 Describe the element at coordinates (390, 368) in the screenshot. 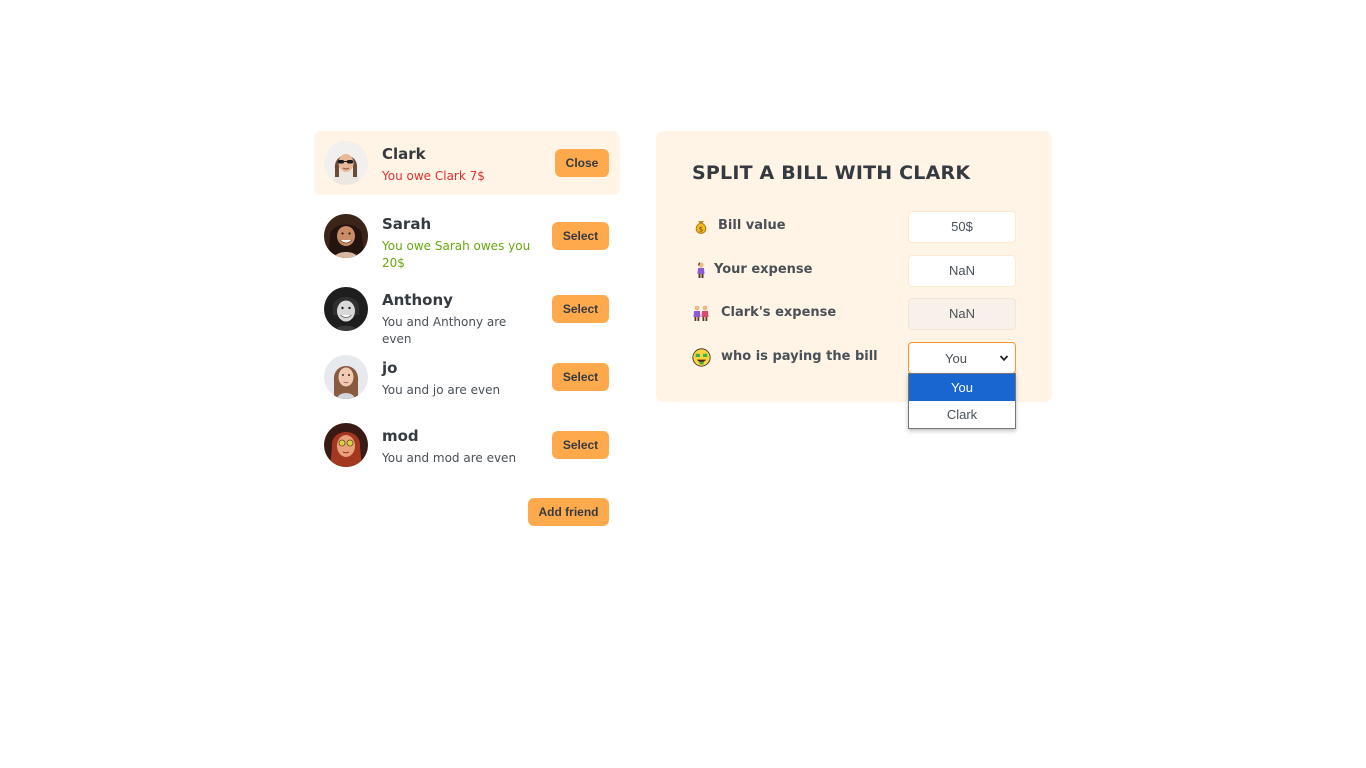

I see `friend-name: jo` at that location.